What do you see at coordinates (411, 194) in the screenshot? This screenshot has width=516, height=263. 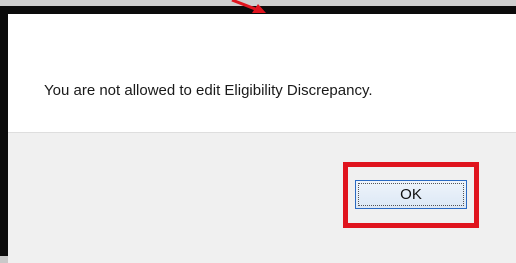 I see `ok-button: OK` at bounding box center [411, 194].